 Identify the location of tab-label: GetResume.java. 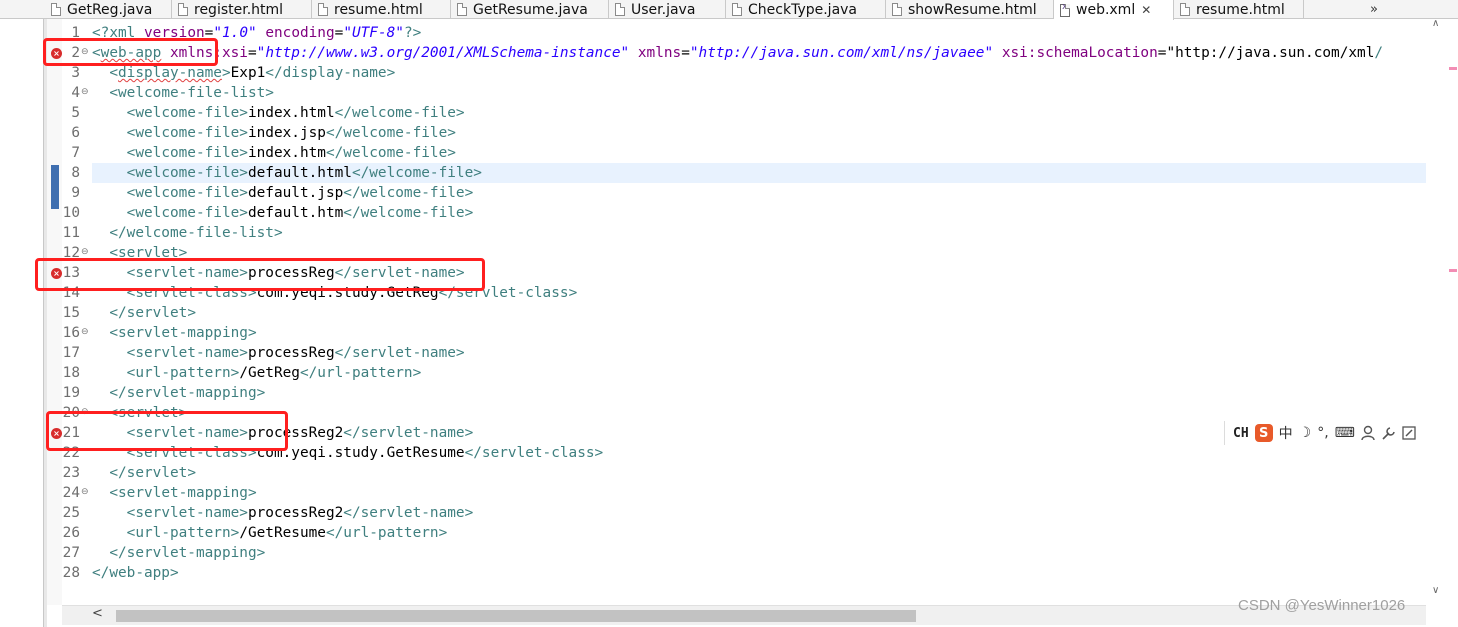
(530, 9).